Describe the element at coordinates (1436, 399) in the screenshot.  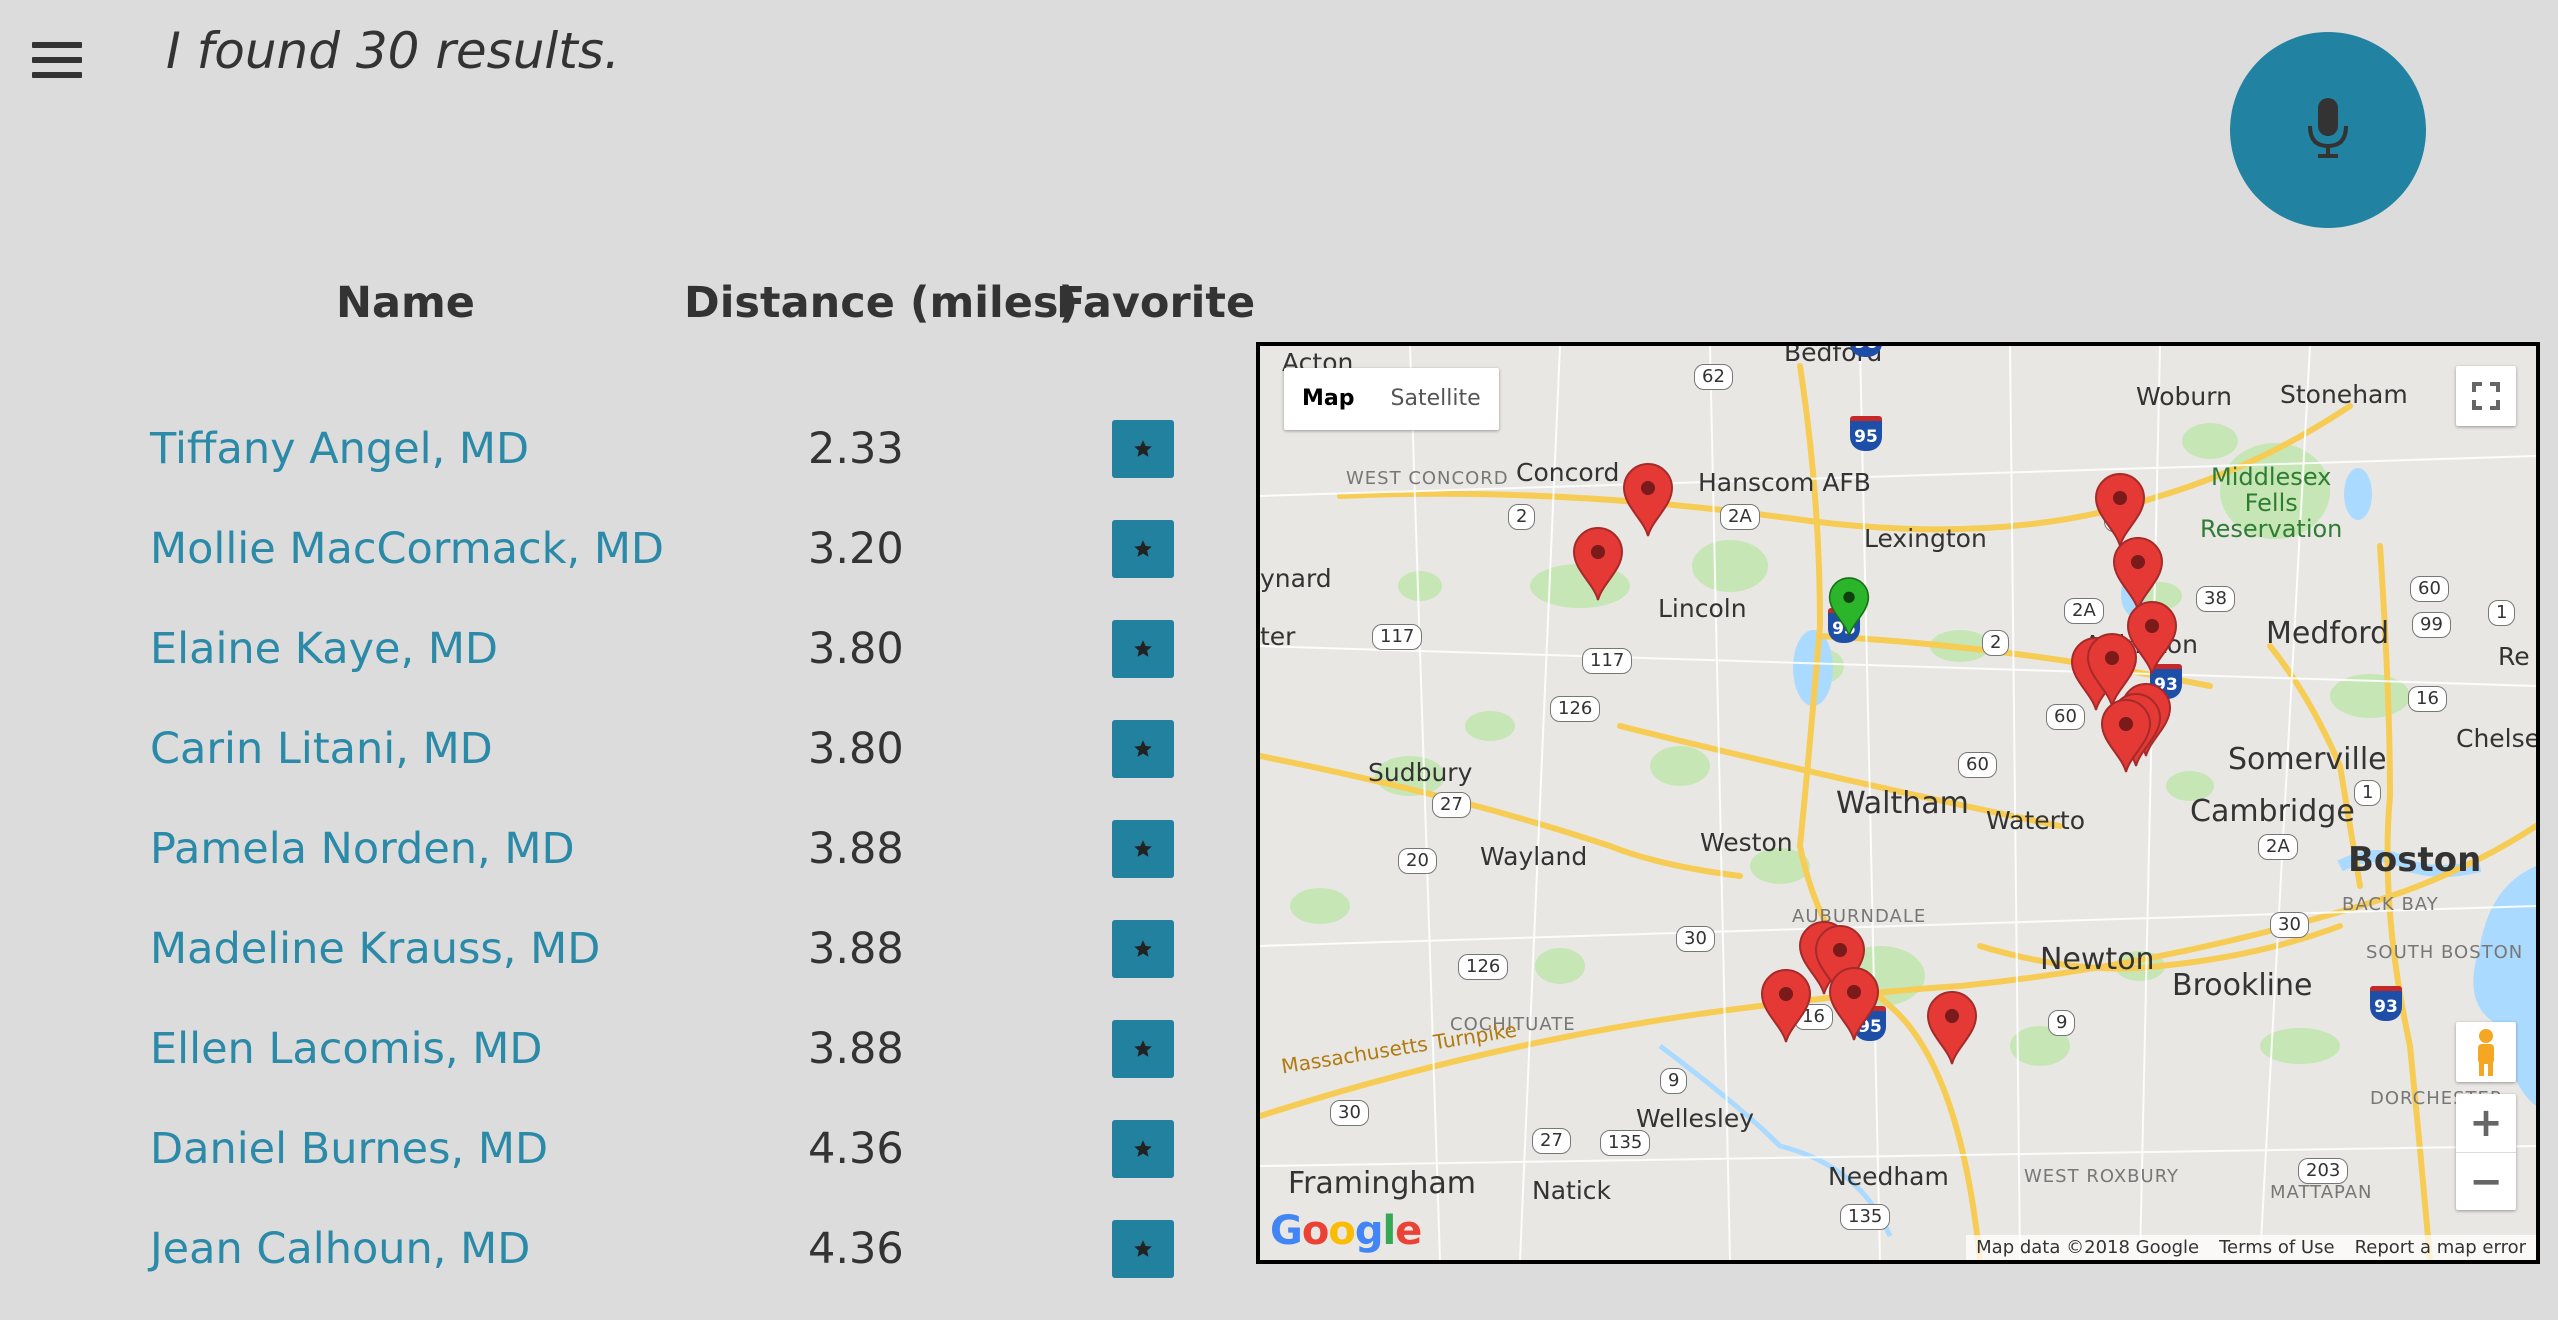
I see `map-type-satellite-button: Satellite` at that location.